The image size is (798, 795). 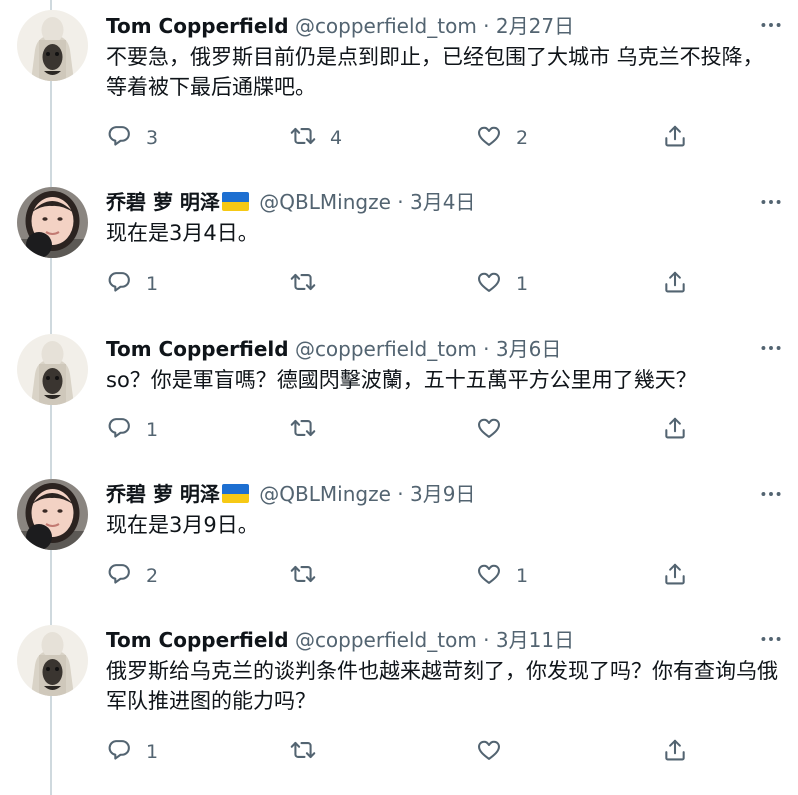 I want to click on tweet-text: 现在是3月4日。, so click(x=182, y=233).